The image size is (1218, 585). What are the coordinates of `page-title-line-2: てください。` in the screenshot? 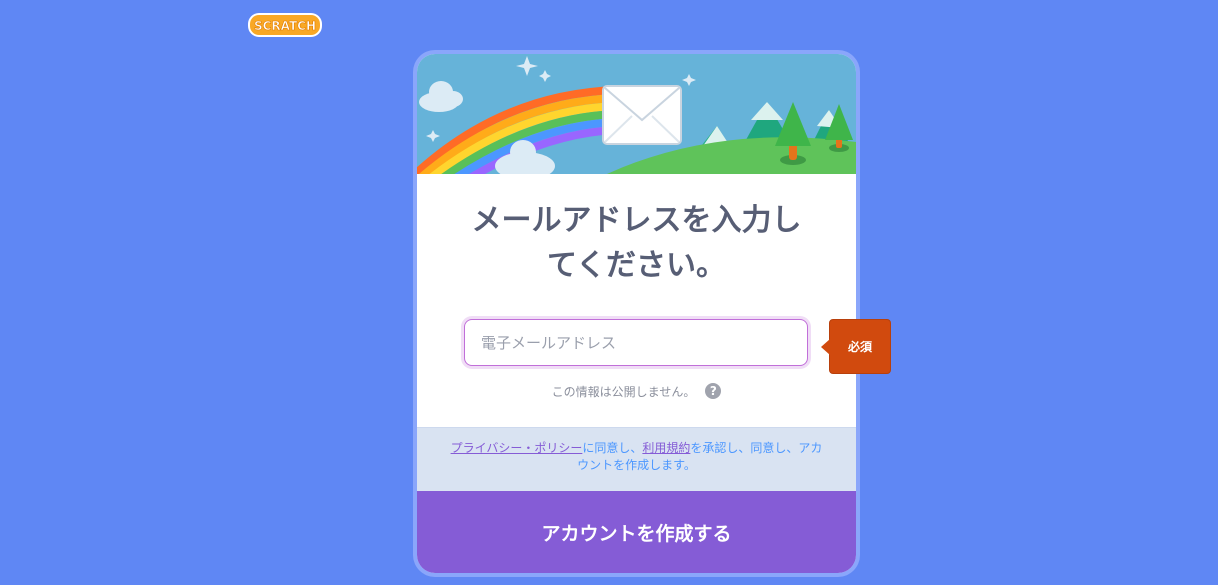 It's located at (636, 265).